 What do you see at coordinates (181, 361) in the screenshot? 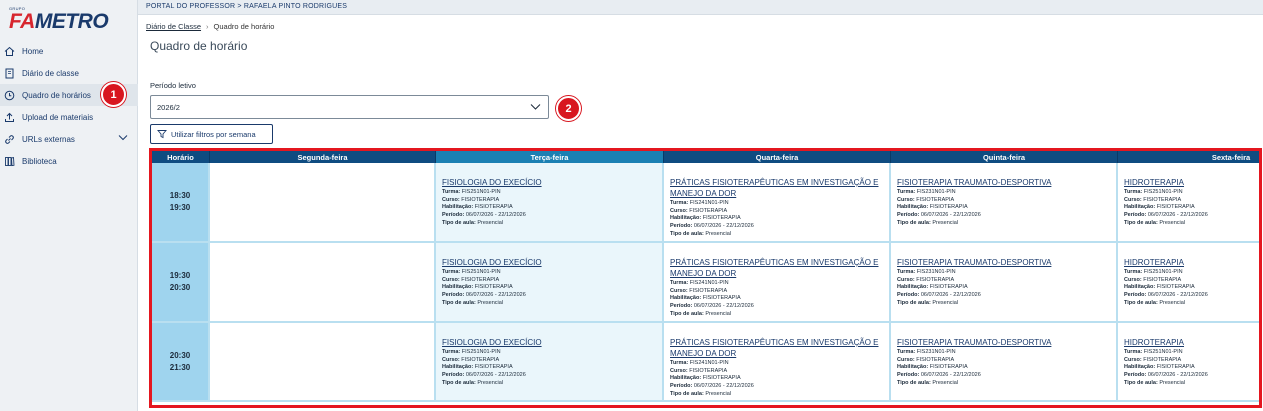
I see `time-slot-cell: 20:30 21:30` at bounding box center [181, 361].